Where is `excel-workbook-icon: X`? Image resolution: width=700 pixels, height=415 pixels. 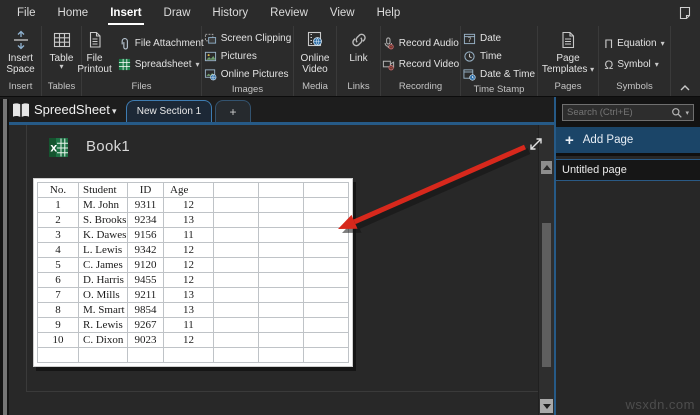 excel-workbook-icon: X is located at coordinates (58, 147).